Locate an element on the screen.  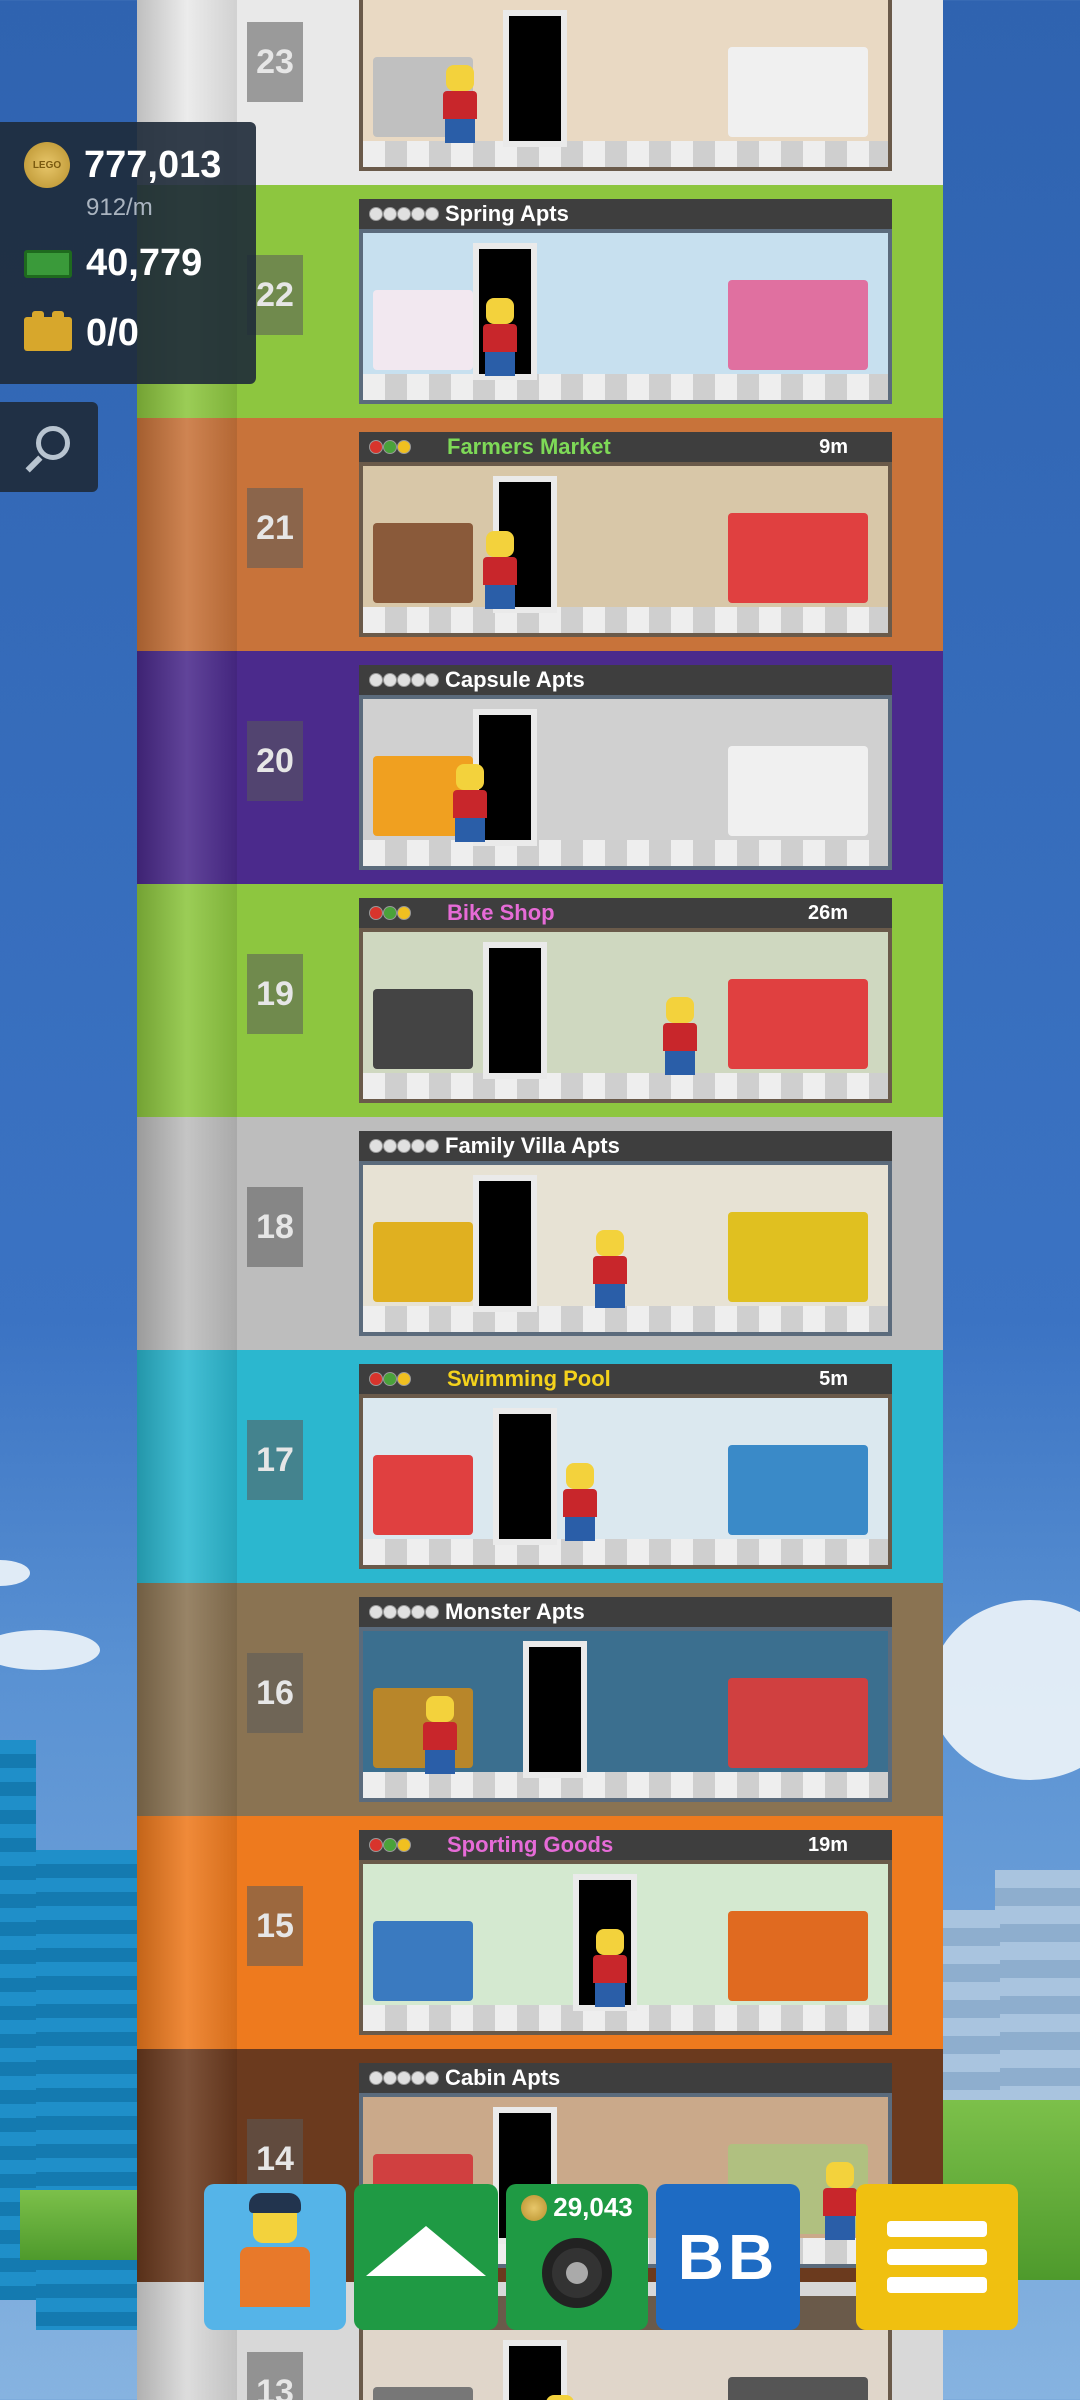
search-button is located at coordinates (49, 447).